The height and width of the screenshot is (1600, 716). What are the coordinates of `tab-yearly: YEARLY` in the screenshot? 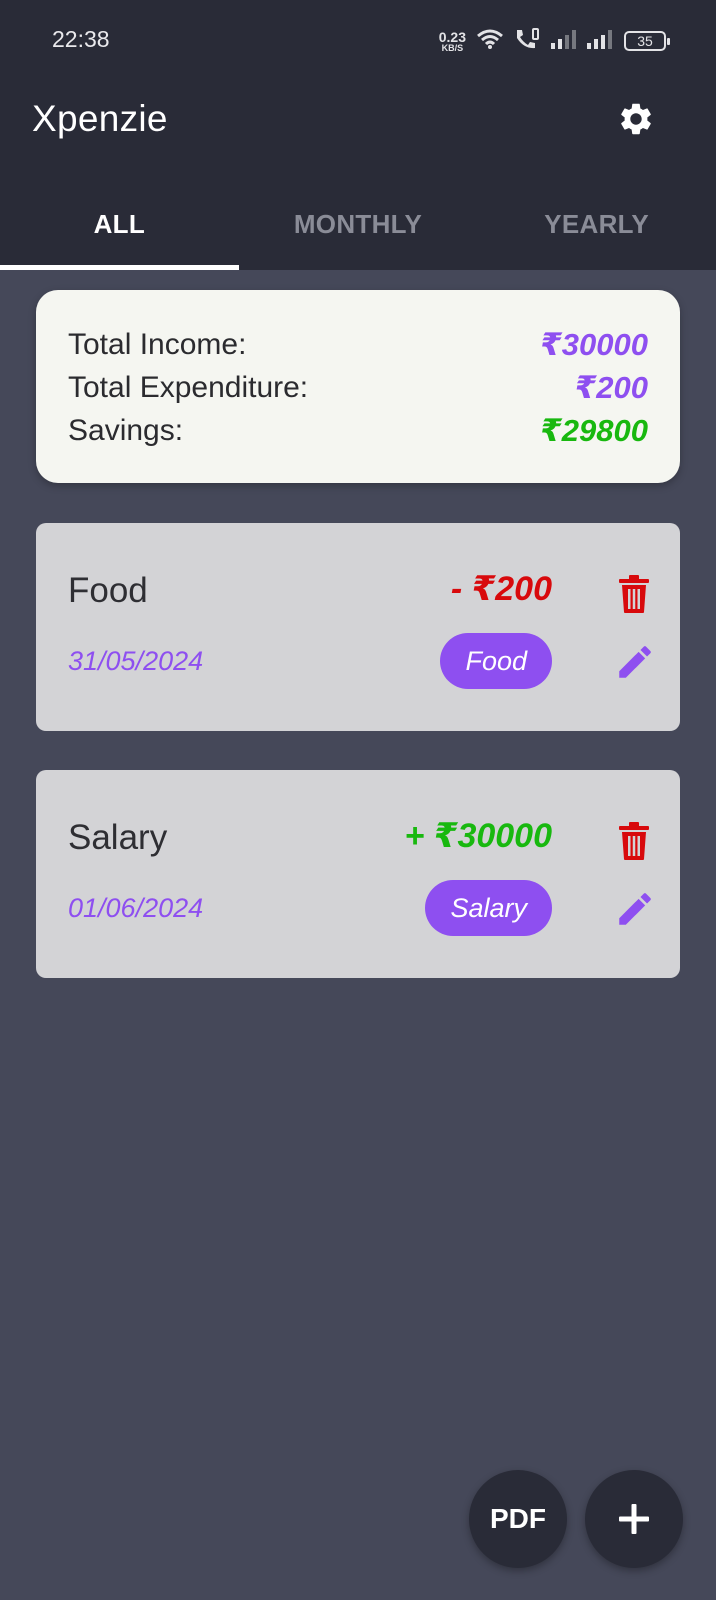 It's located at (596, 230).